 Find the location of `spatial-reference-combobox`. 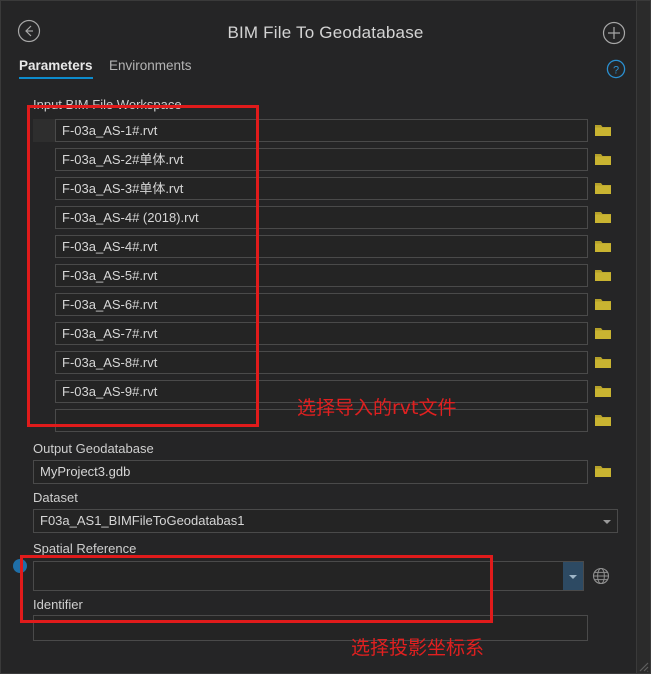

spatial-reference-combobox is located at coordinates (308, 576).